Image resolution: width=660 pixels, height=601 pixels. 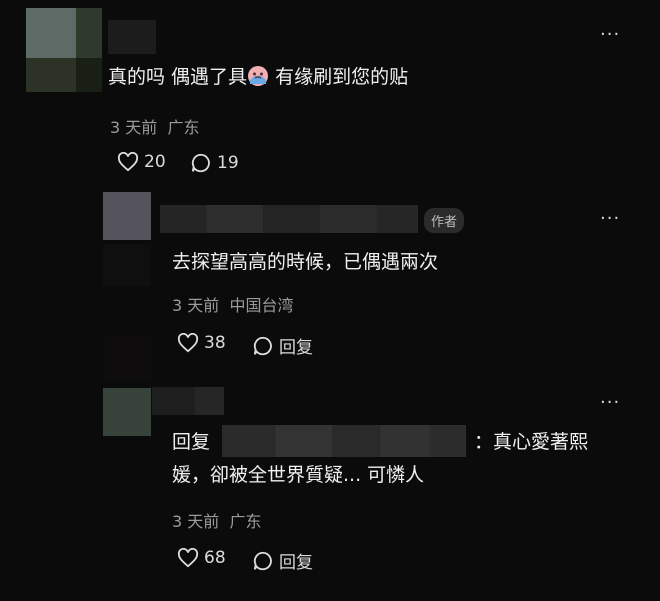 I want to click on author-badge: 作者, so click(x=444, y=220).